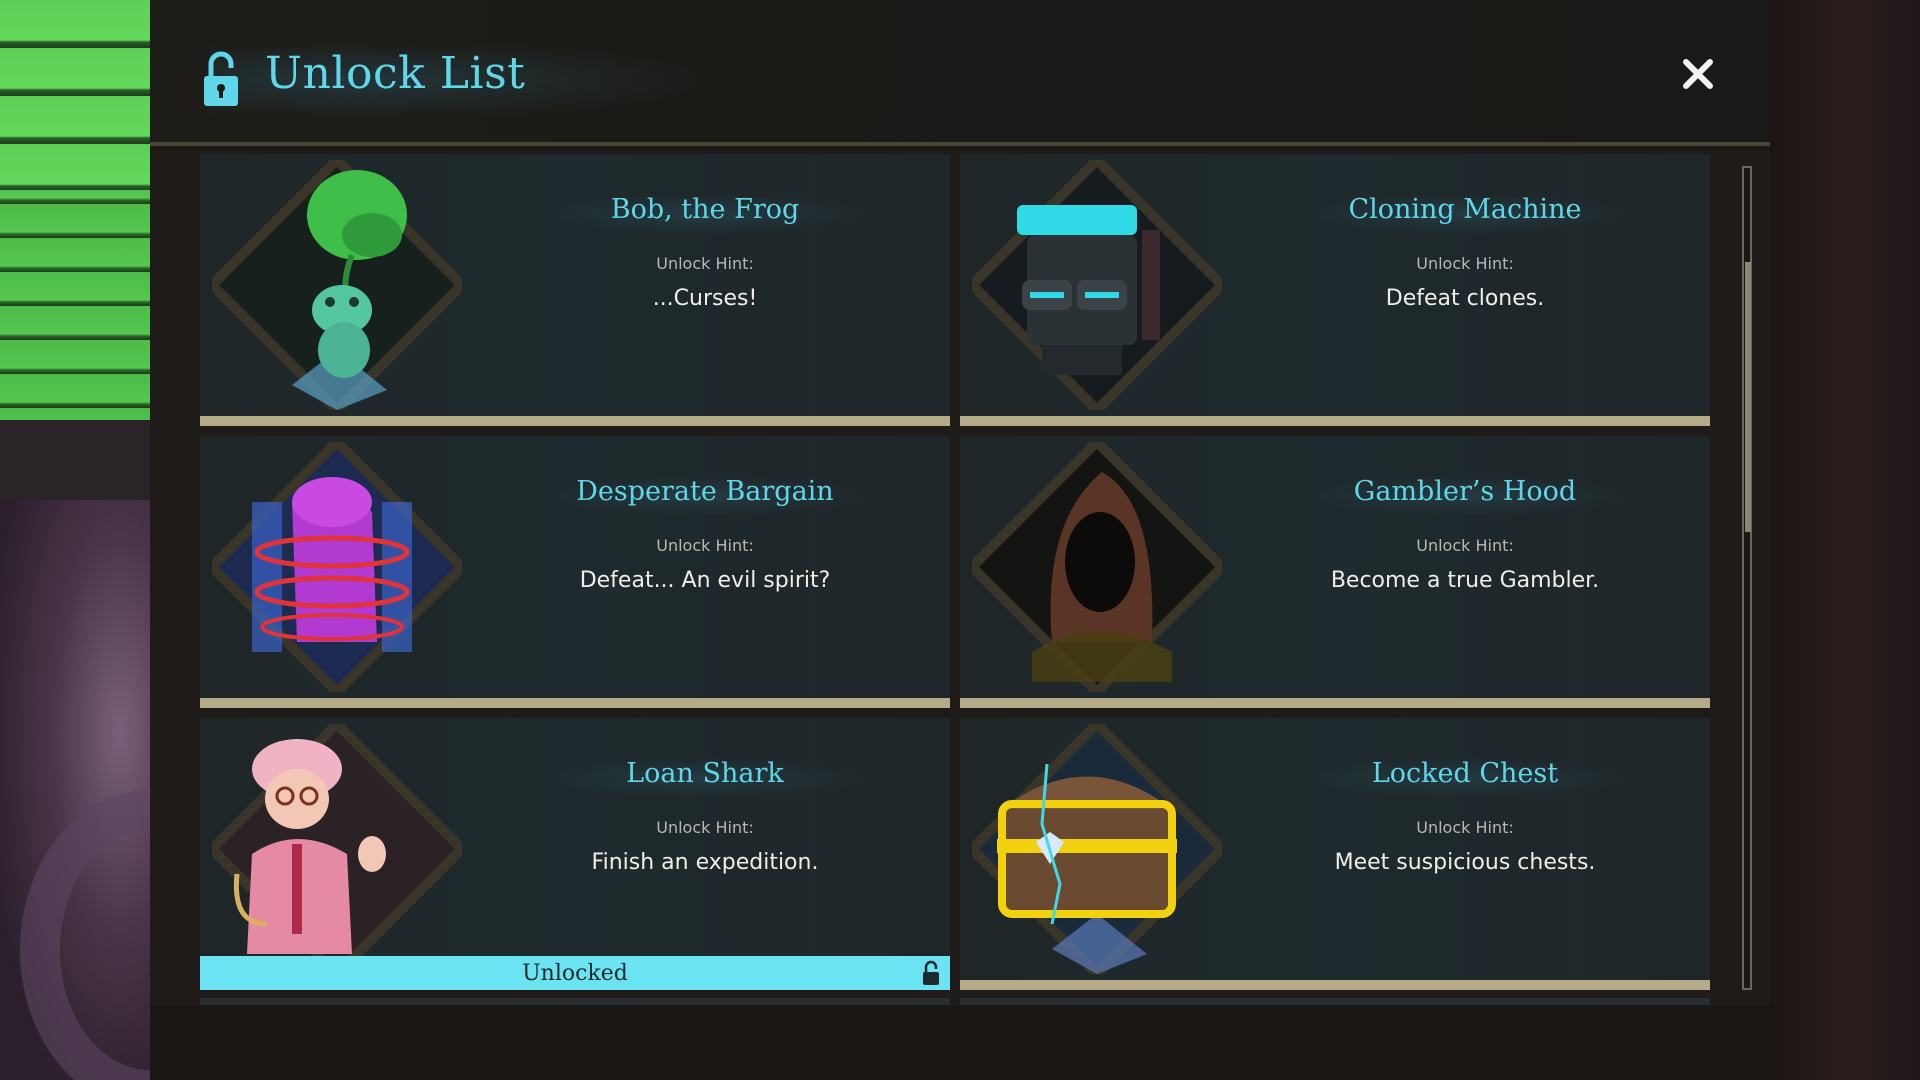 The image size is (1920, 1080). I want to click on background-left, so click(75, 540).